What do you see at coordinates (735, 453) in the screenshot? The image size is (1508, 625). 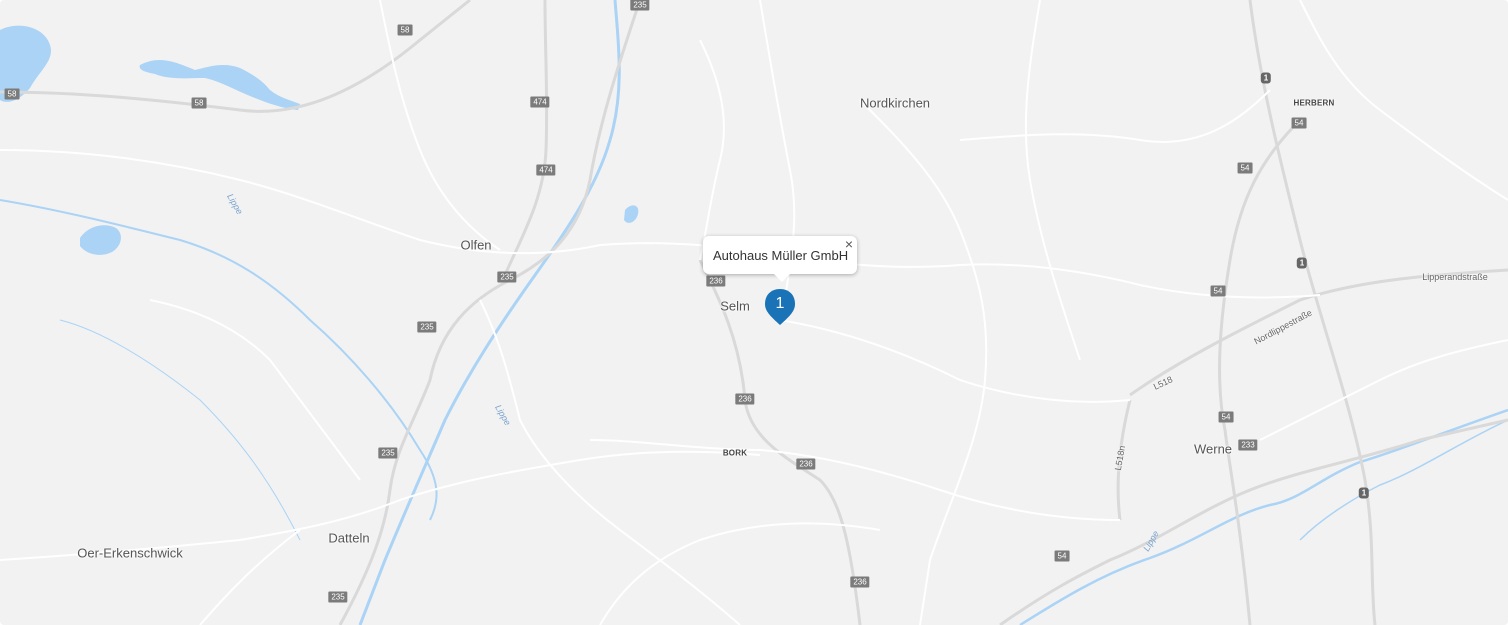 I see `district-label-bork: BORK` at bounding box center [735, 453].